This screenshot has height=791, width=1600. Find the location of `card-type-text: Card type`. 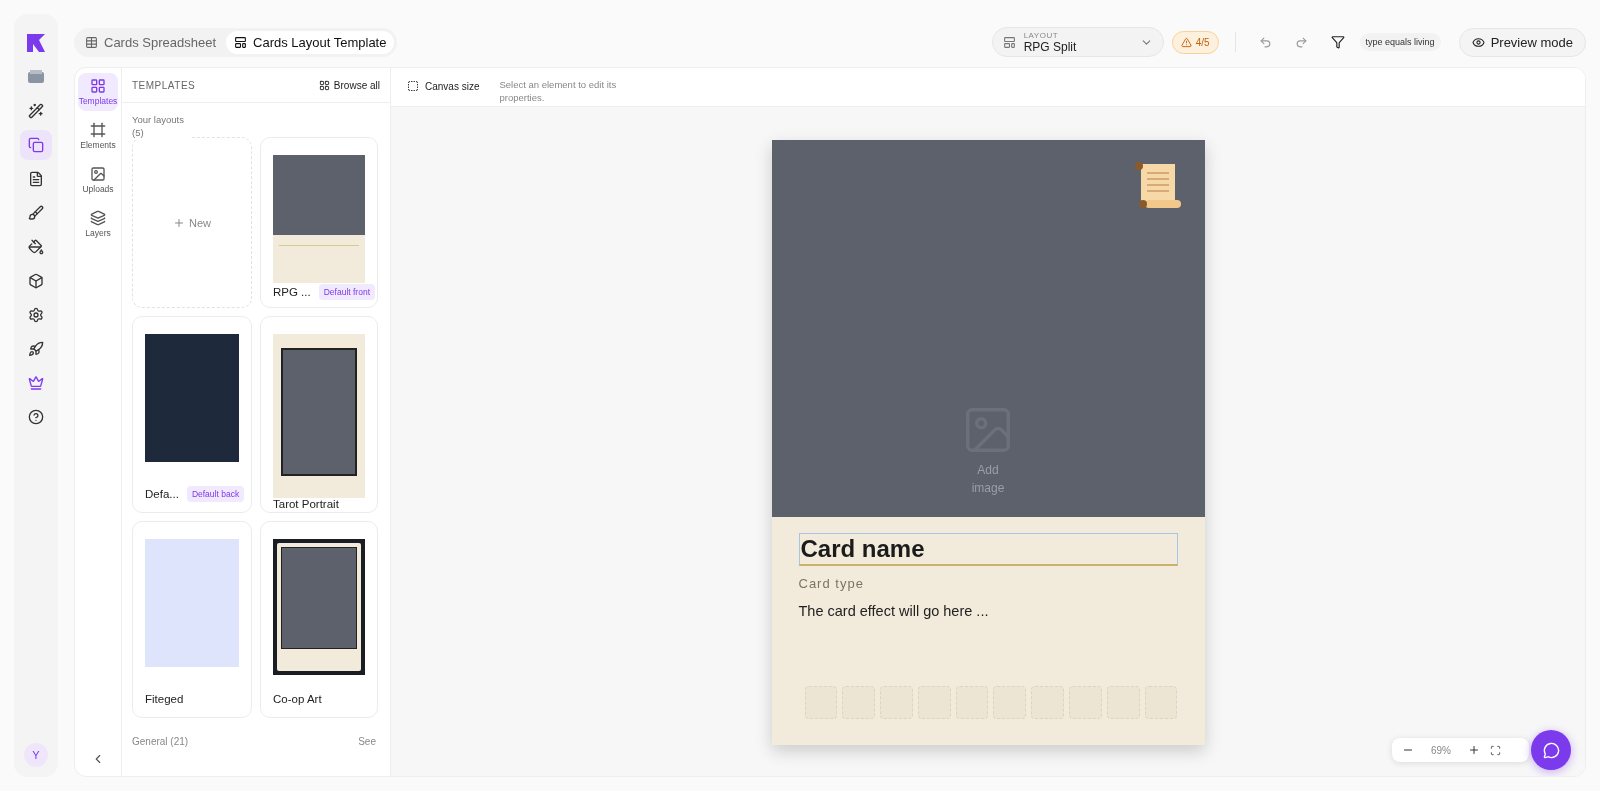

card-type-text: Card type is located at coordinates (831, 583).